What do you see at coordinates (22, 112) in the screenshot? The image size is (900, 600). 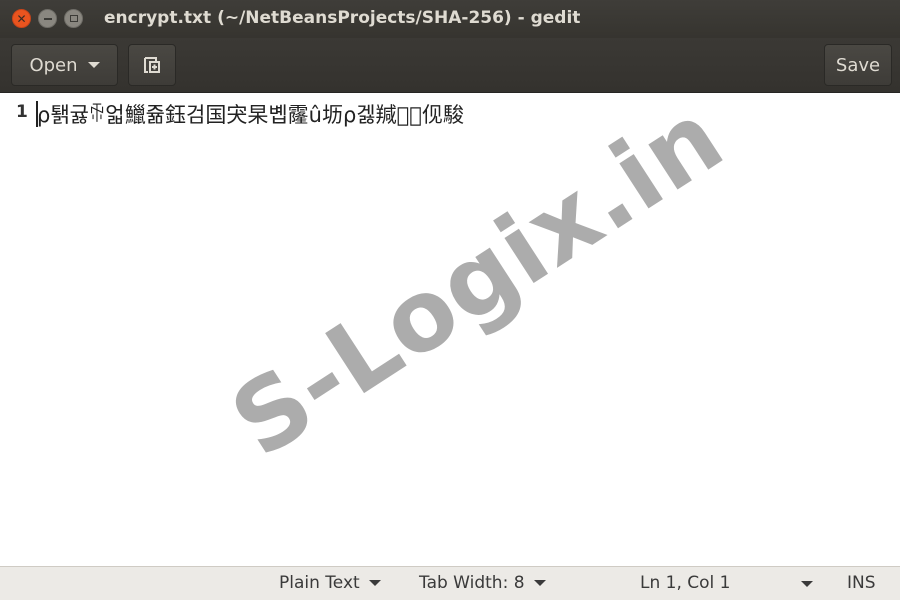 I see `line-number: 1` at bounding box center [22, 112].